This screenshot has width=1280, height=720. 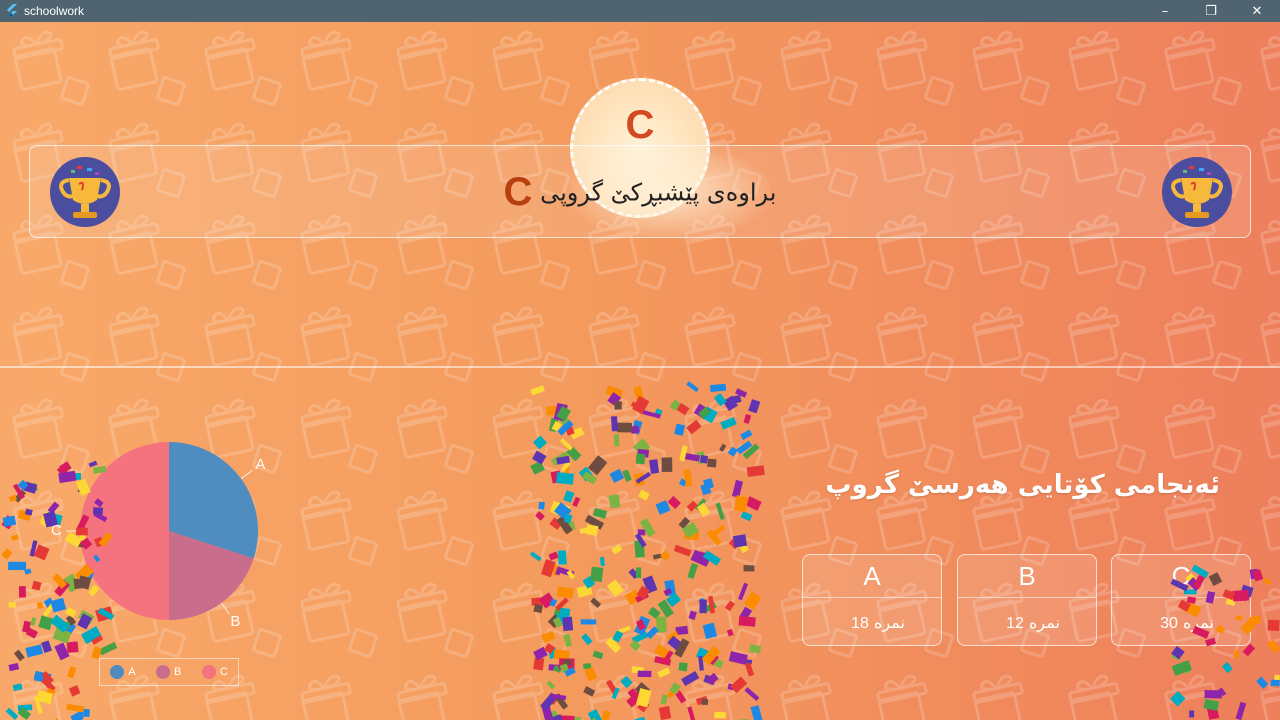 I want to click on minimize-button: –, so click(x=1165, y=11).